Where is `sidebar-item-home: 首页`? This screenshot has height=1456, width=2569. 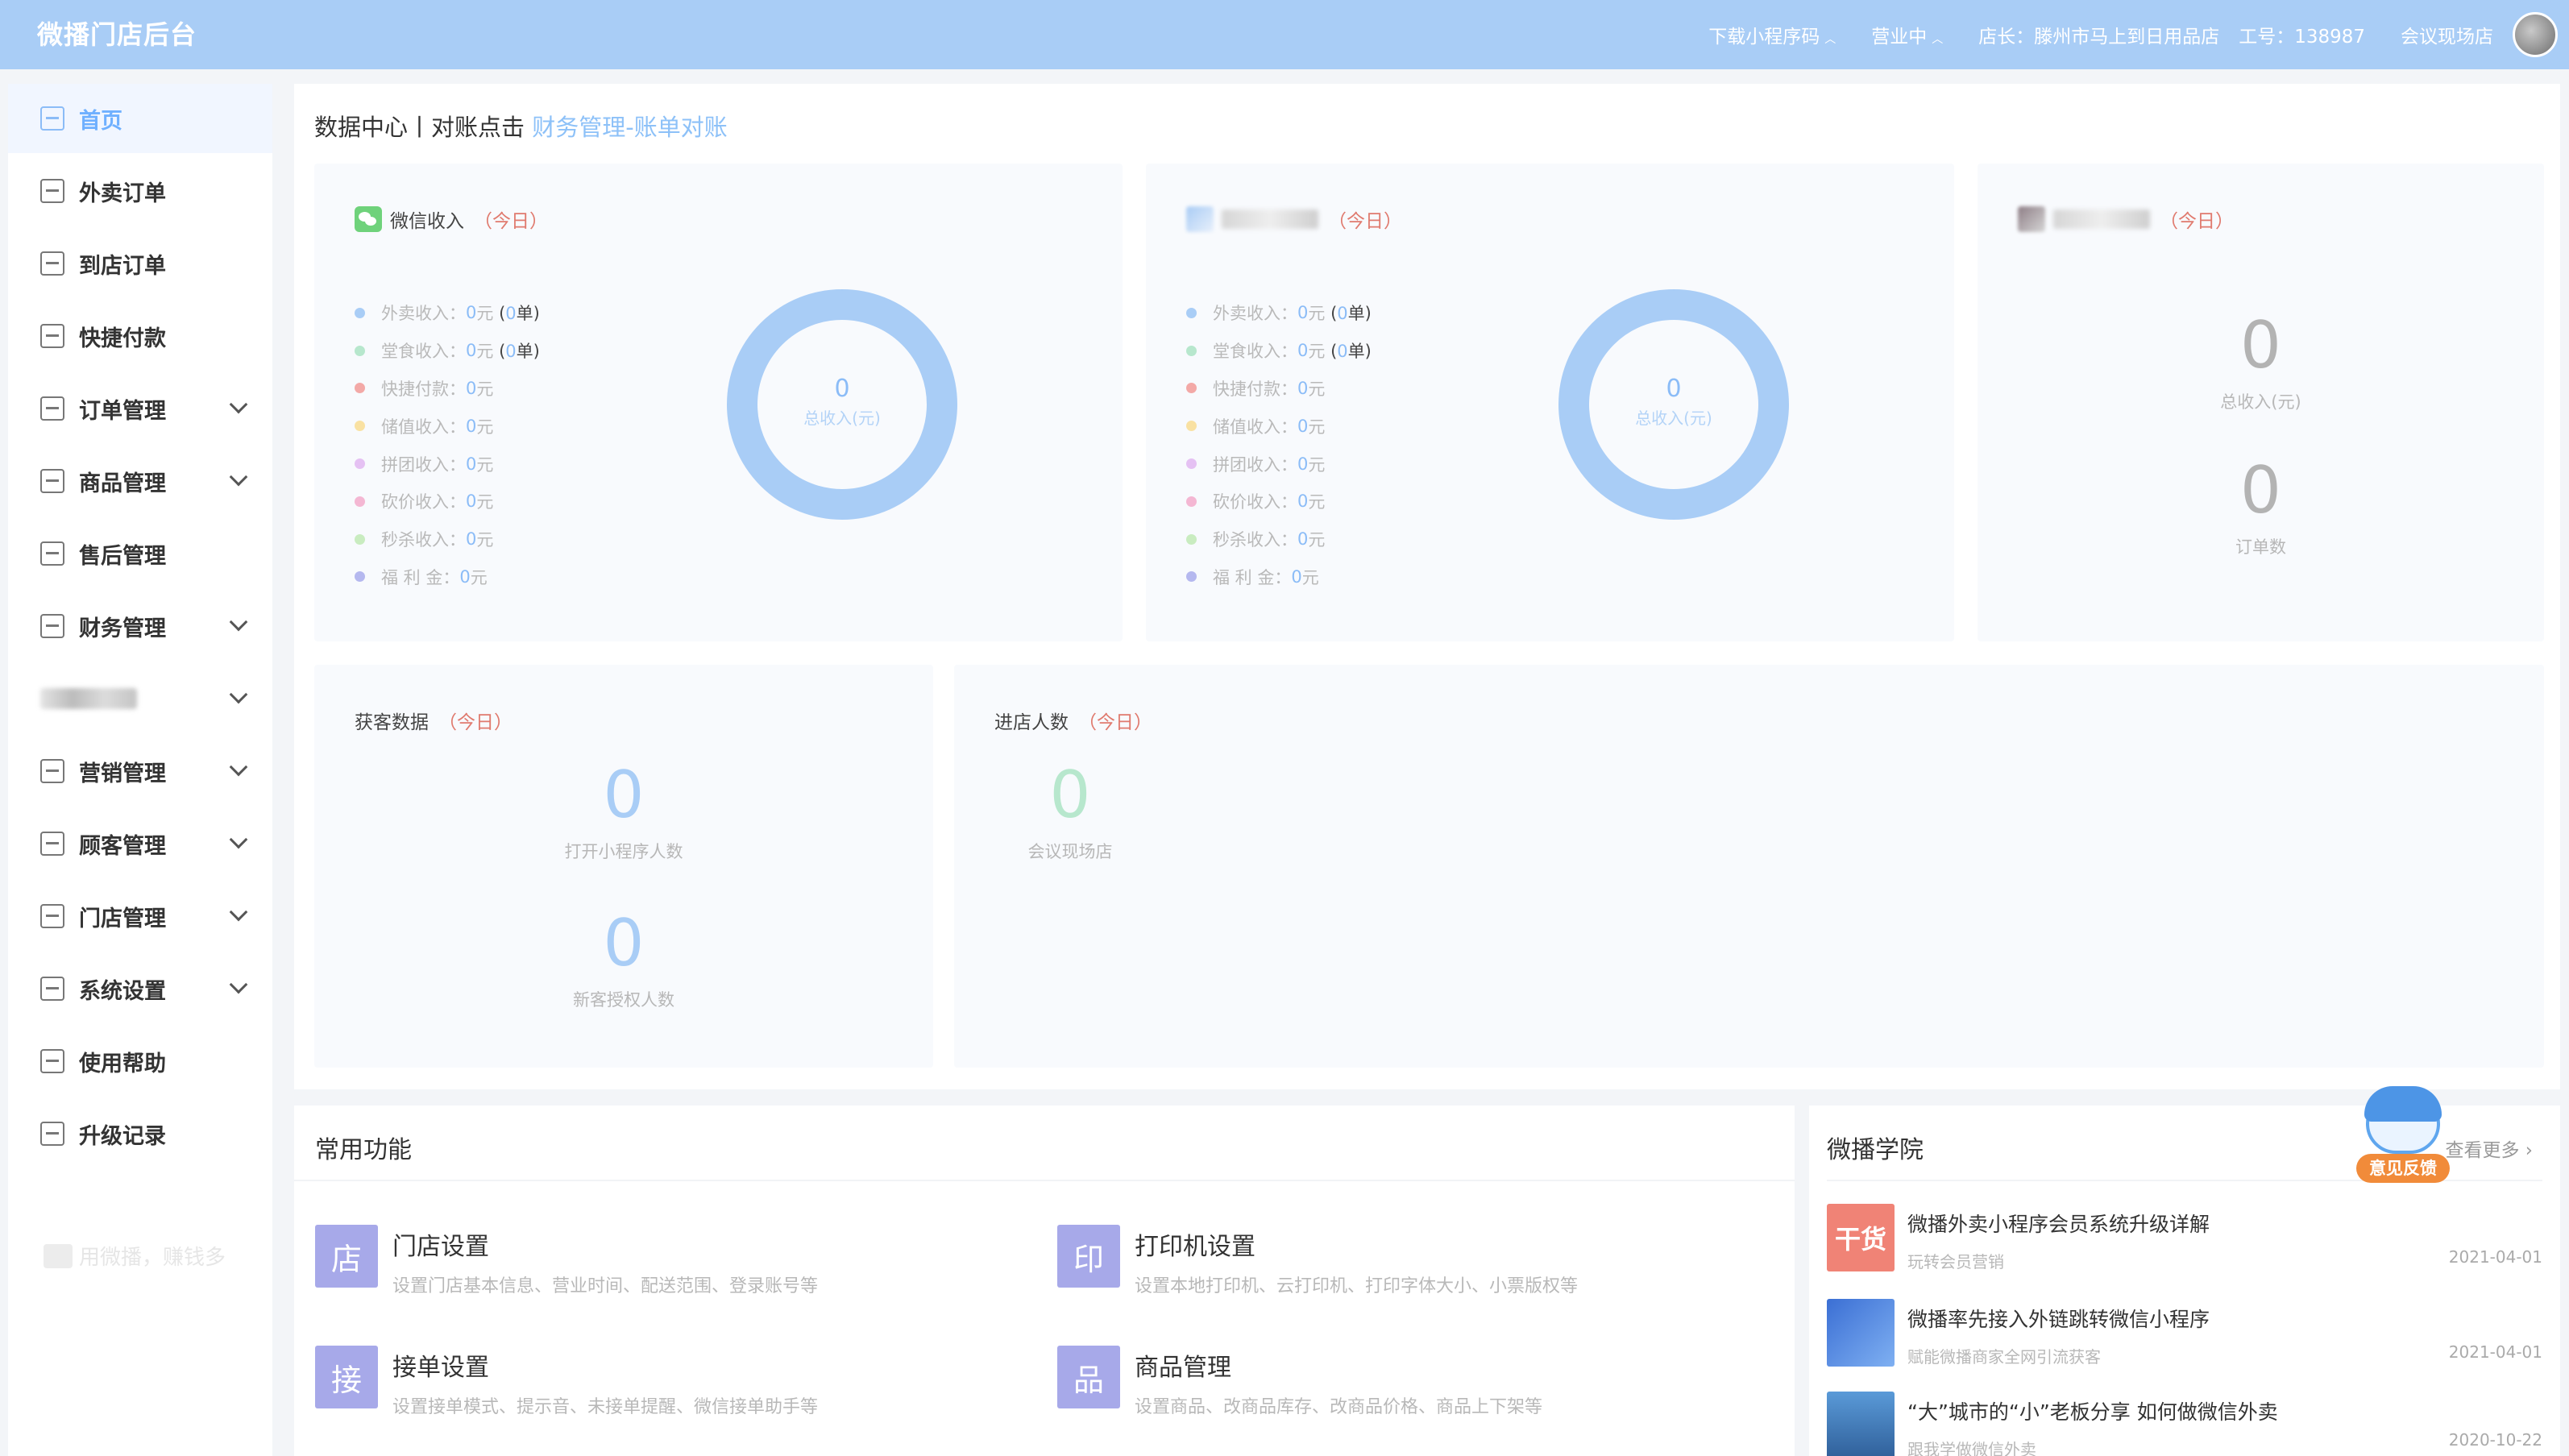
sidebar-item-home: 首页 is located at coordinates (140, 118).